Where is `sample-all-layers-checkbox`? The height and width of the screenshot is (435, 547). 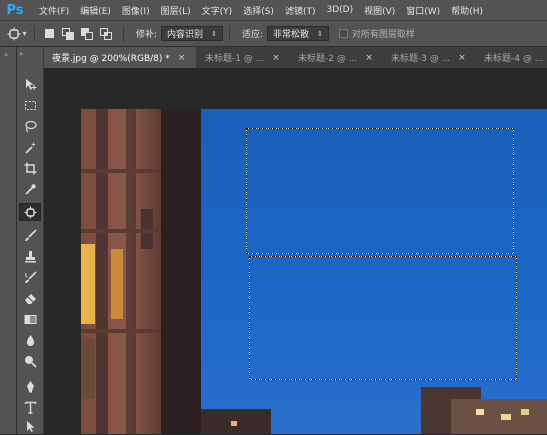 sample-all-layers-checkbox is located at coordinates (343, 33).